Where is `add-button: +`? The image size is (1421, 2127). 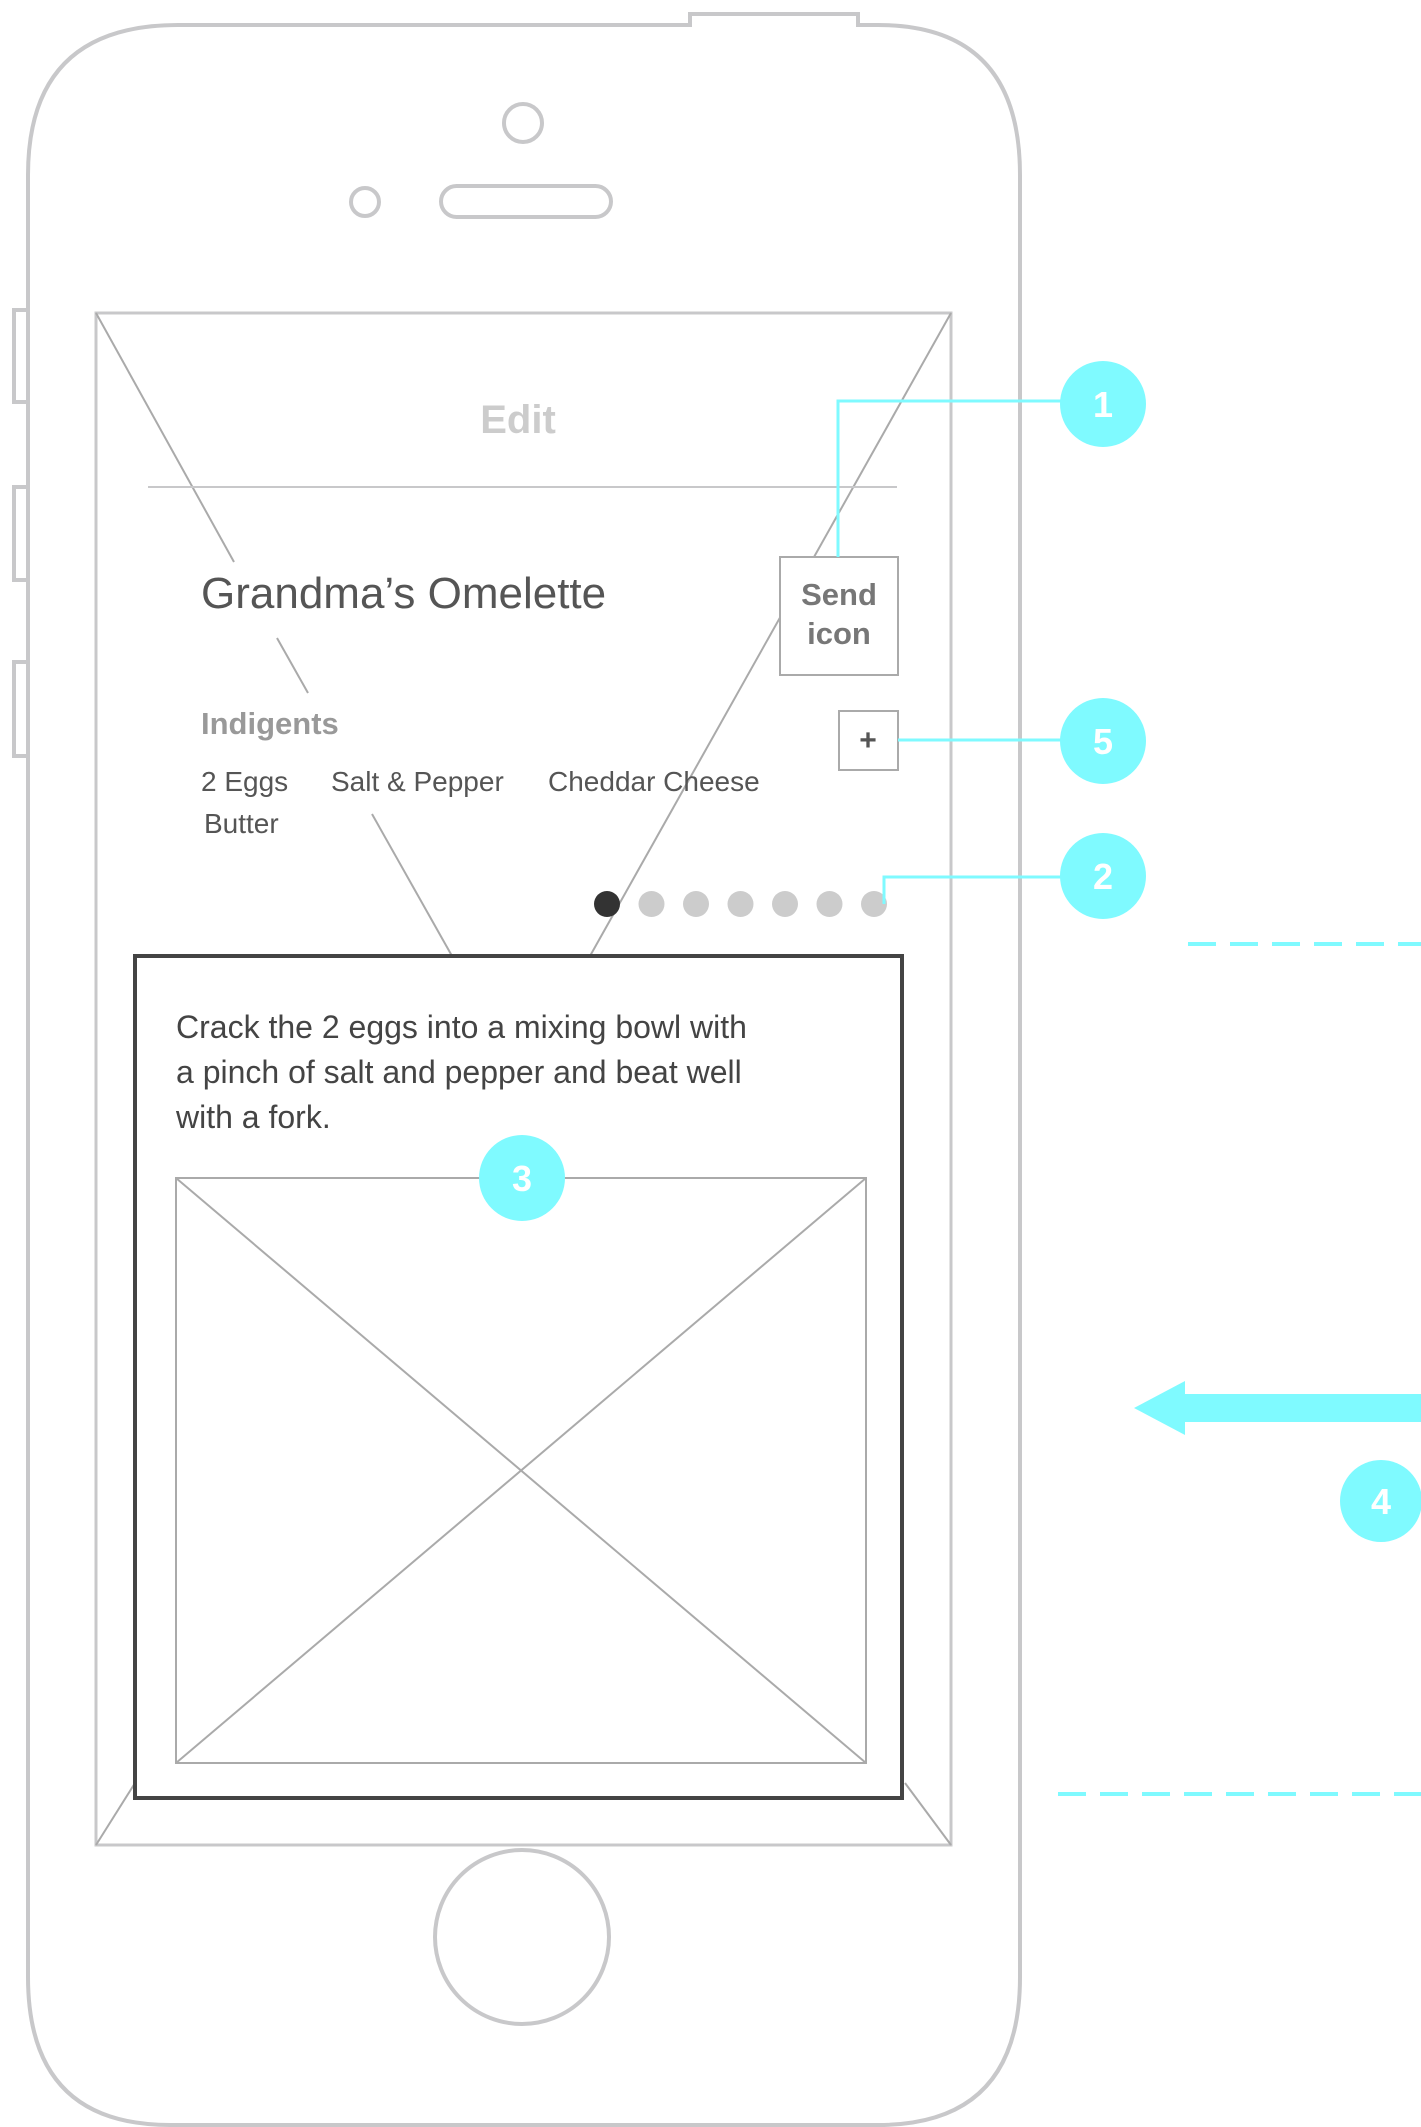 add-button: + is located at coordinates (868, 740).